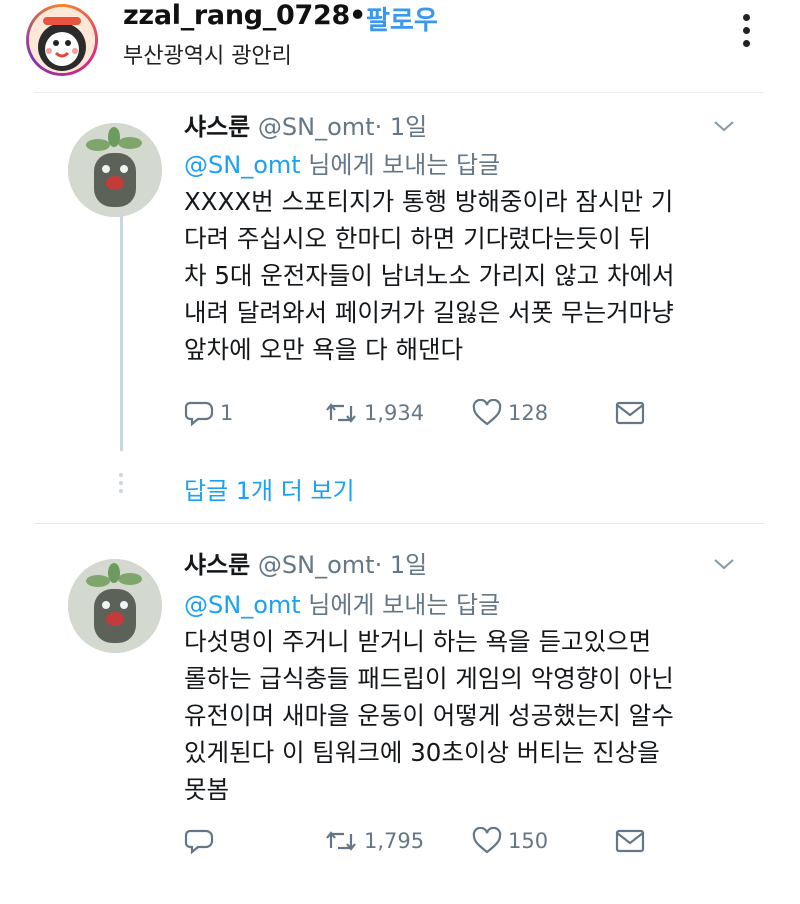 The image size is (800, 904). What do you see at coordinates (418, 238) in the screenshot?
I see `tweet-line: 다려 주십시오 한마디 하면 기다렸다는듯이 뒤` at bounding box center [418, 238].